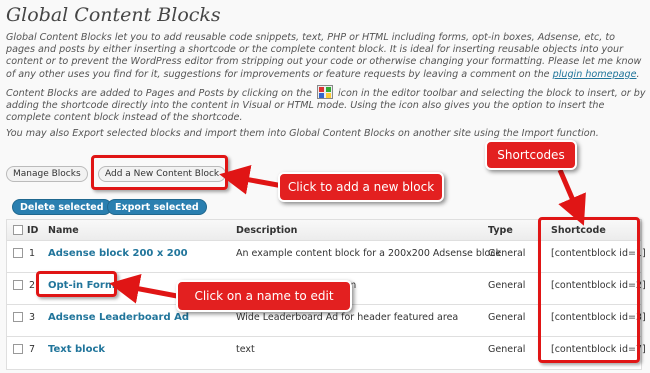  What do you see at coordinates (589, 290) in the screenshot?
I see `shortcode-column-highlight` at bounding box center [589, 290].